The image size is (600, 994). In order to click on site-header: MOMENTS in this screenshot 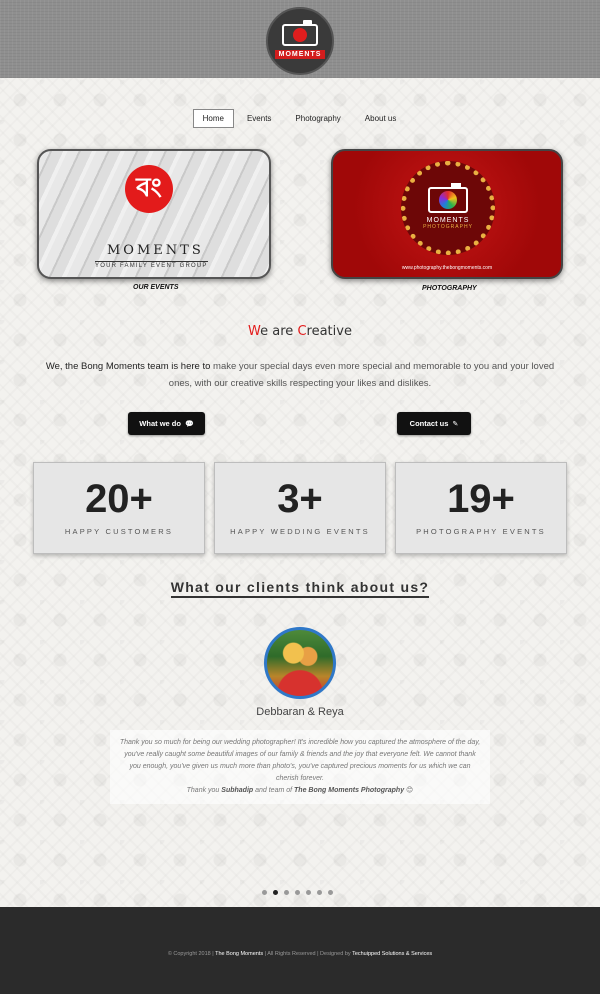, I will do `click(300, 39)`.